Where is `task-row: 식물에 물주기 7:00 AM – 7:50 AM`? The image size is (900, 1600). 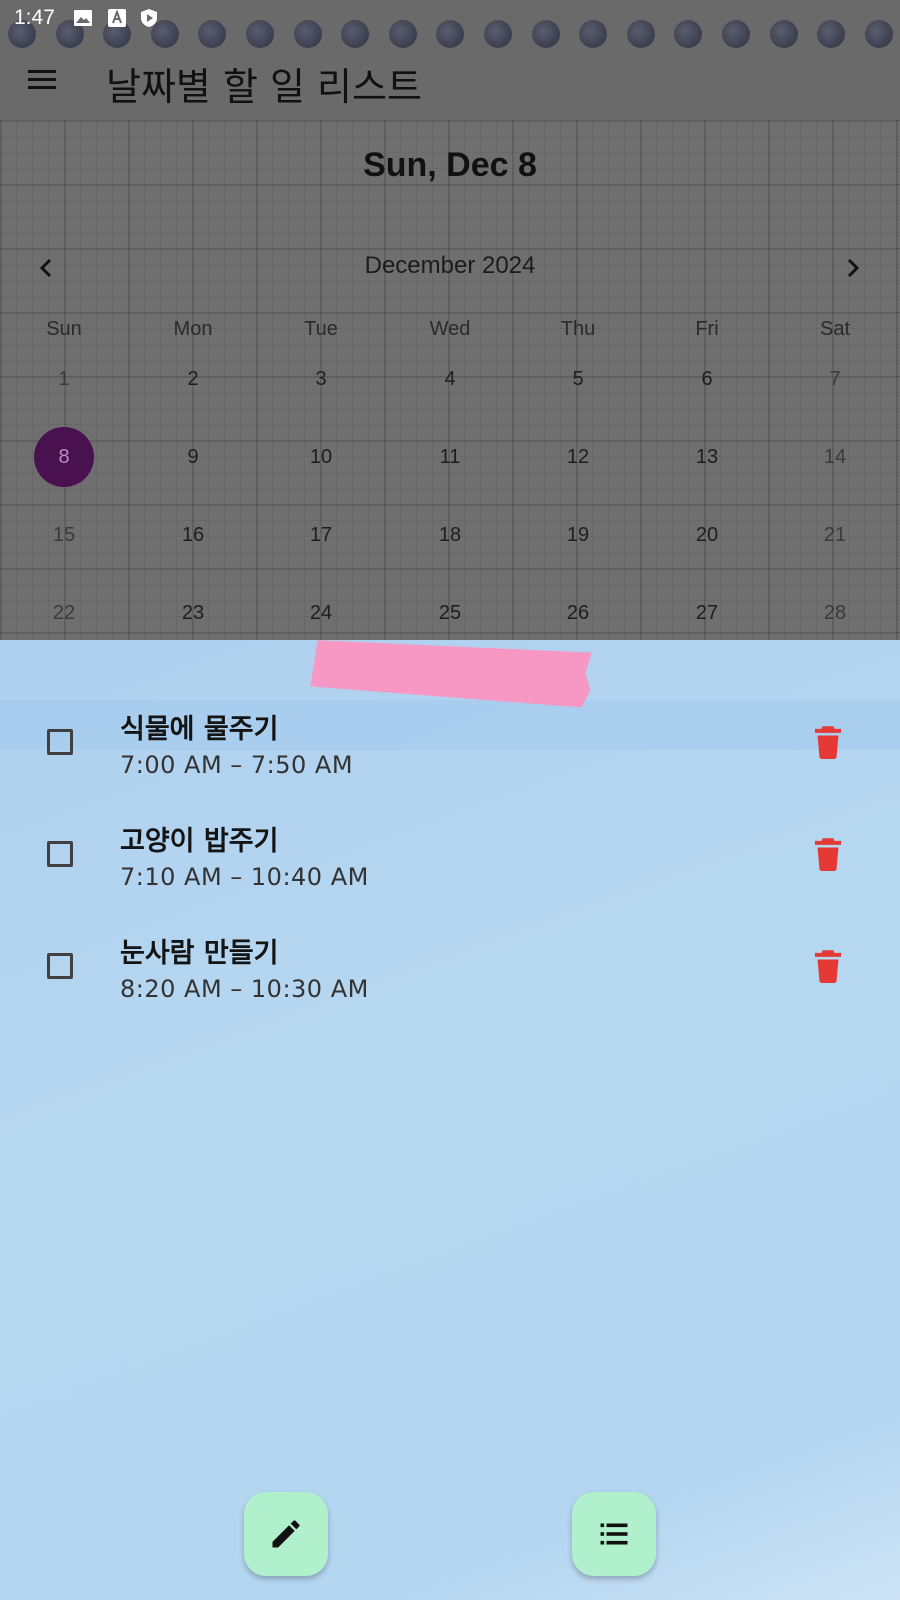 task-row: 식물에 물주기 7:00 AM – 7:50 AM is located at coordinates (450, 746).